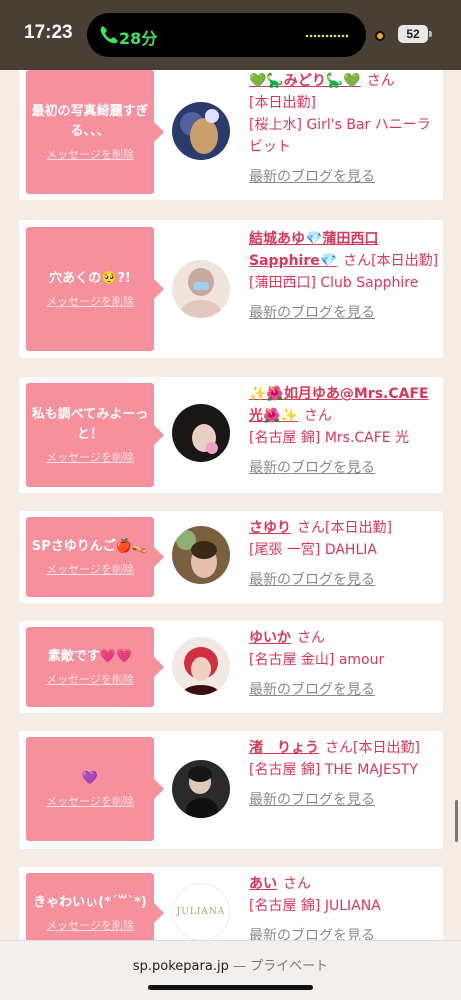 The image size is (461, 1000). I want to click on message-bubble: SPさゆりんご🍎👡 メッセージを削除, so click(95, 557).